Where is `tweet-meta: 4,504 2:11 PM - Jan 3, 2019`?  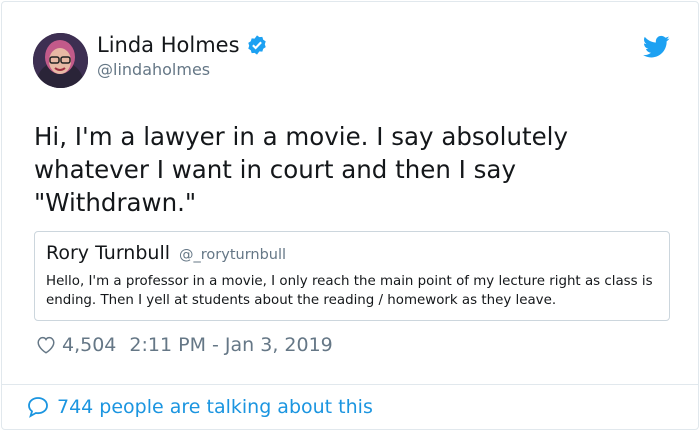
tweet-meta: 4,504 2:11 PM - Jan 3, 2019 is located at coordinates (184, 345).